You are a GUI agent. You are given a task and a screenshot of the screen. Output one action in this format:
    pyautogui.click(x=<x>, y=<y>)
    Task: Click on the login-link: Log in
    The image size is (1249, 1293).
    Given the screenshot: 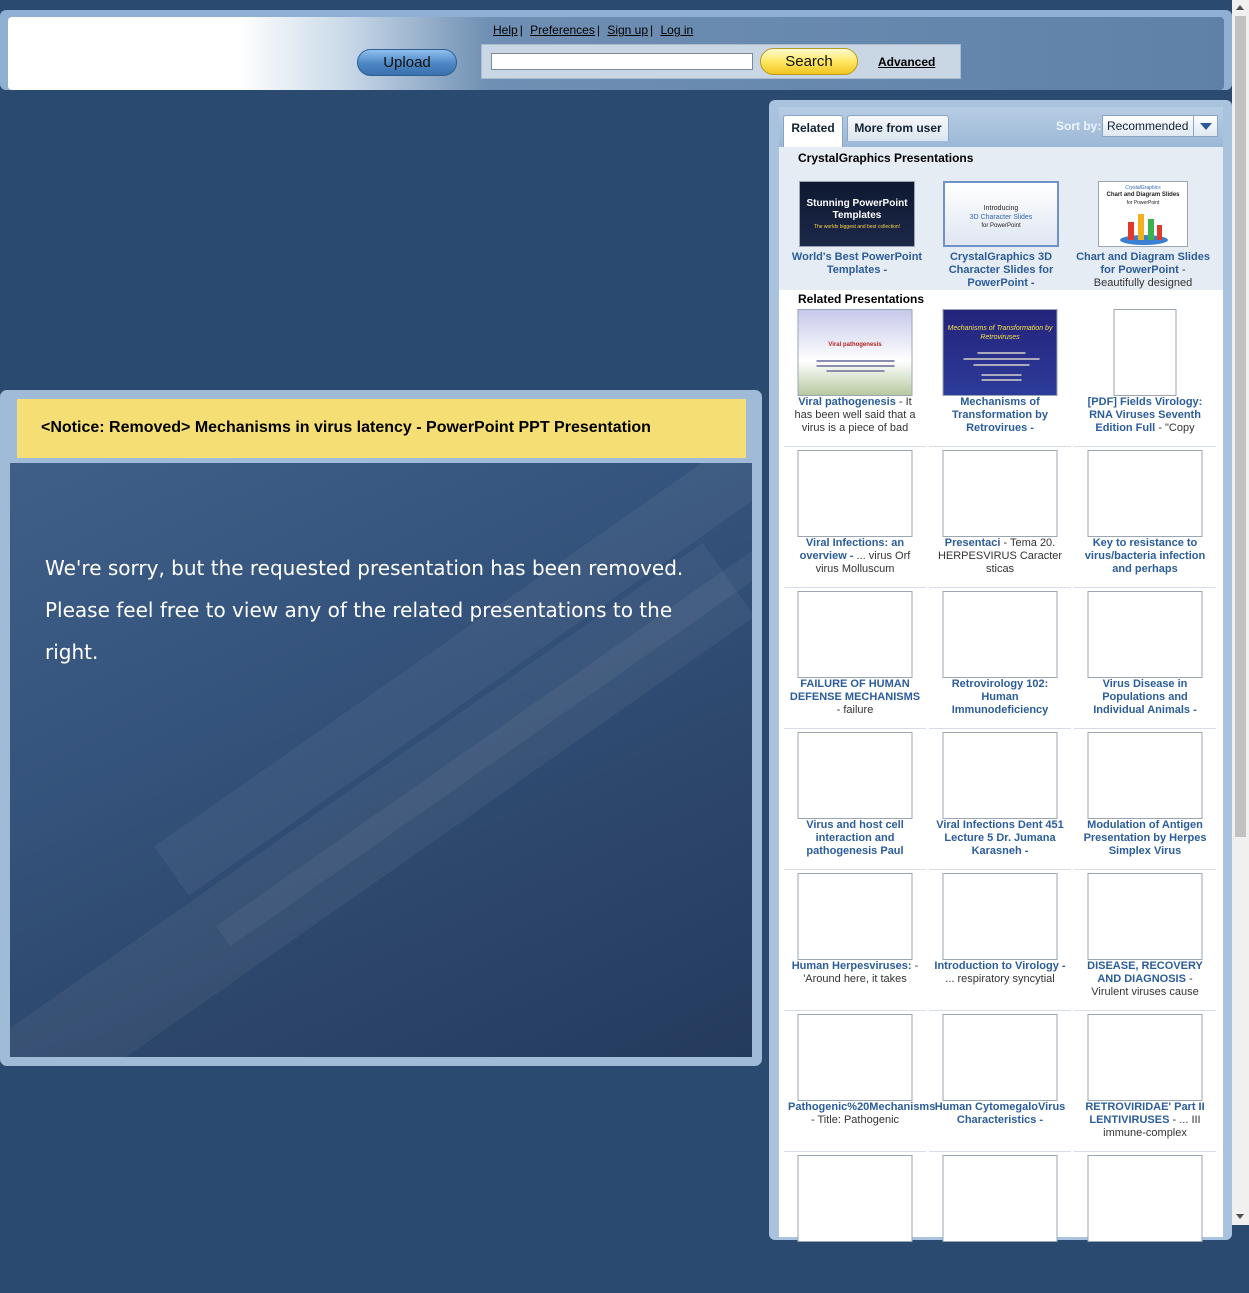 What is the action you would take?
    pyautogui.click(x=677, y=30)
    